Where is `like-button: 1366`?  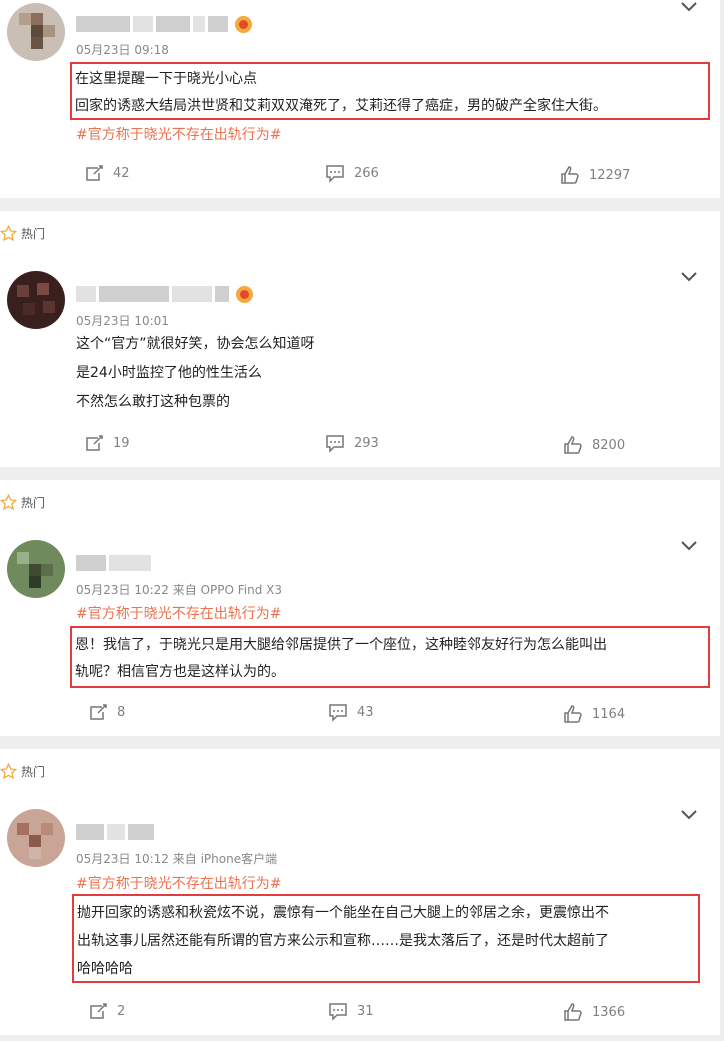
like-button: 1366 is located at coordinates (594, 1012).